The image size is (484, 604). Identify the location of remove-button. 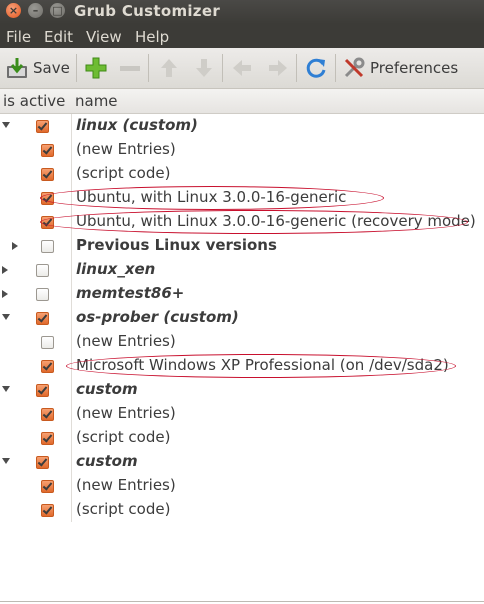
(130, 68).